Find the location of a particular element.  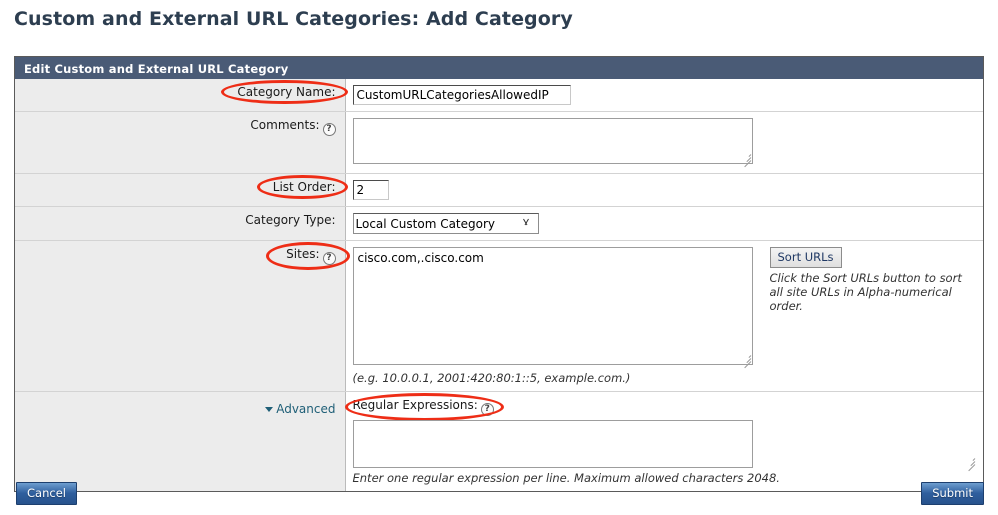

row-list-order: List Order: is located at coordinates (499, 190).